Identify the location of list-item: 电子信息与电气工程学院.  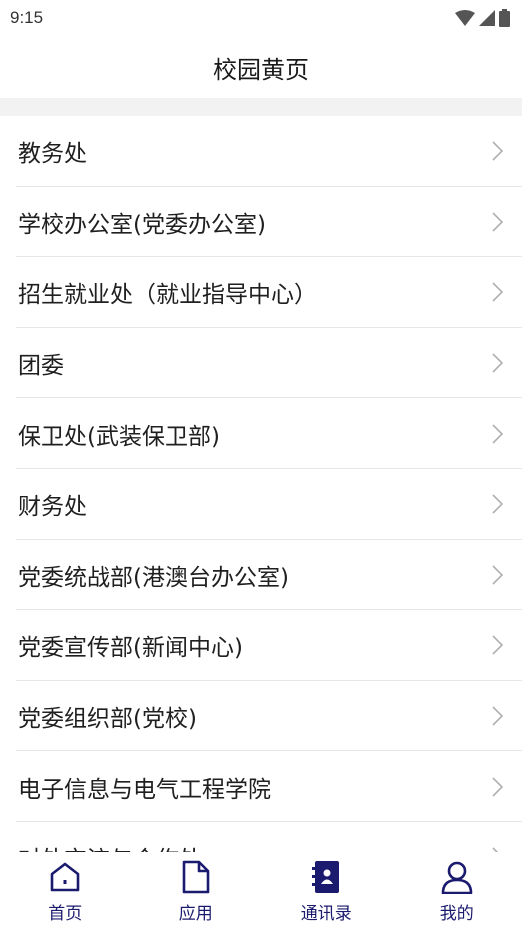
(261, 786).